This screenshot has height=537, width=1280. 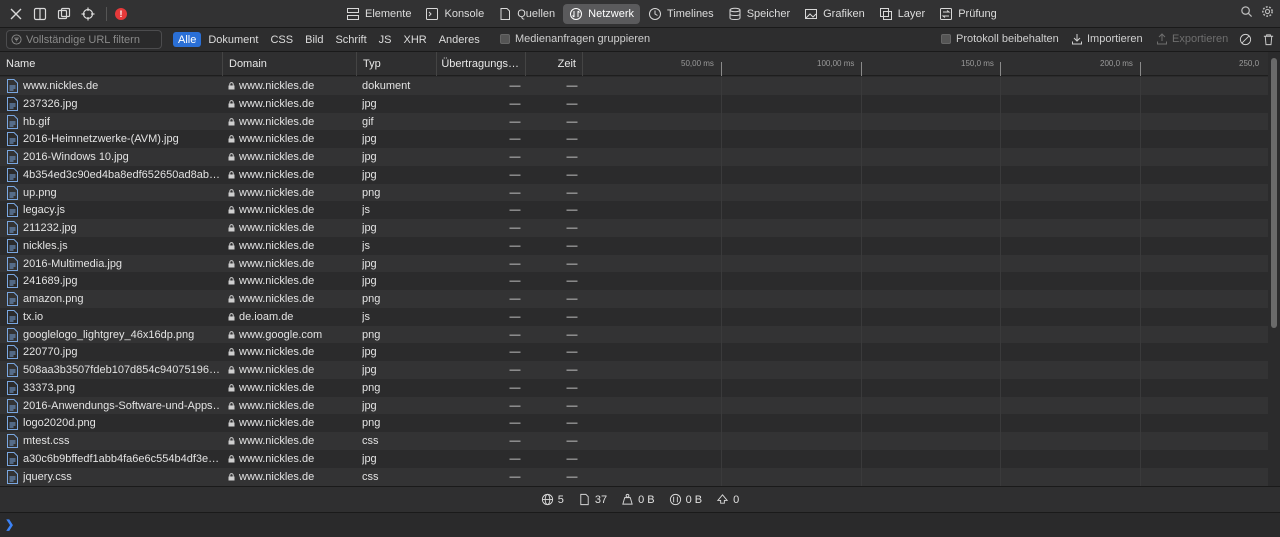 What do you see at coordinates (759, 14) in the screenshot?
I see `tab-speicher: Speicher` at bounding box center [759, 14].